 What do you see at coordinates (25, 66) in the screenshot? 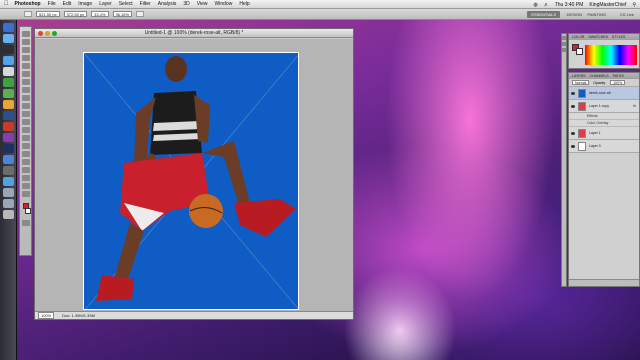
I see `crop-tool-icon` at bounding box center [25, 66].